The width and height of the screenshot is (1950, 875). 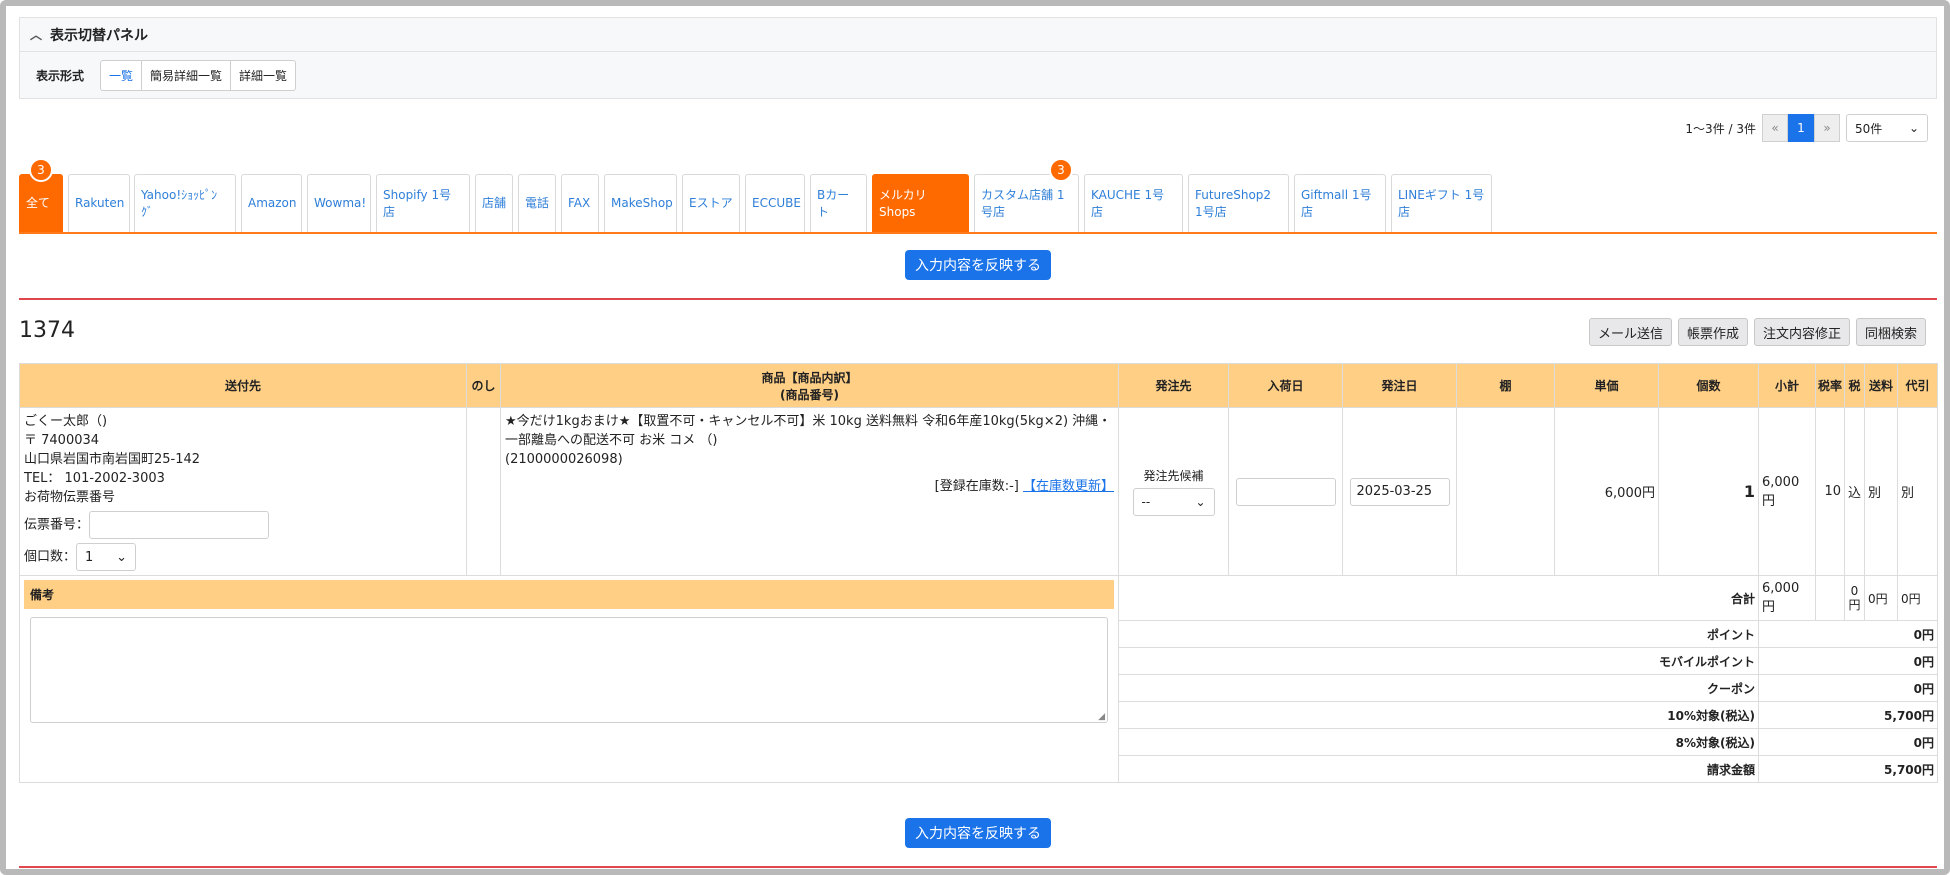 What do you see at coordinates (1128, 203) in the screenshot?
I see `tab-label: KAUCHE 1号店` at bounding box center [1128, 203].